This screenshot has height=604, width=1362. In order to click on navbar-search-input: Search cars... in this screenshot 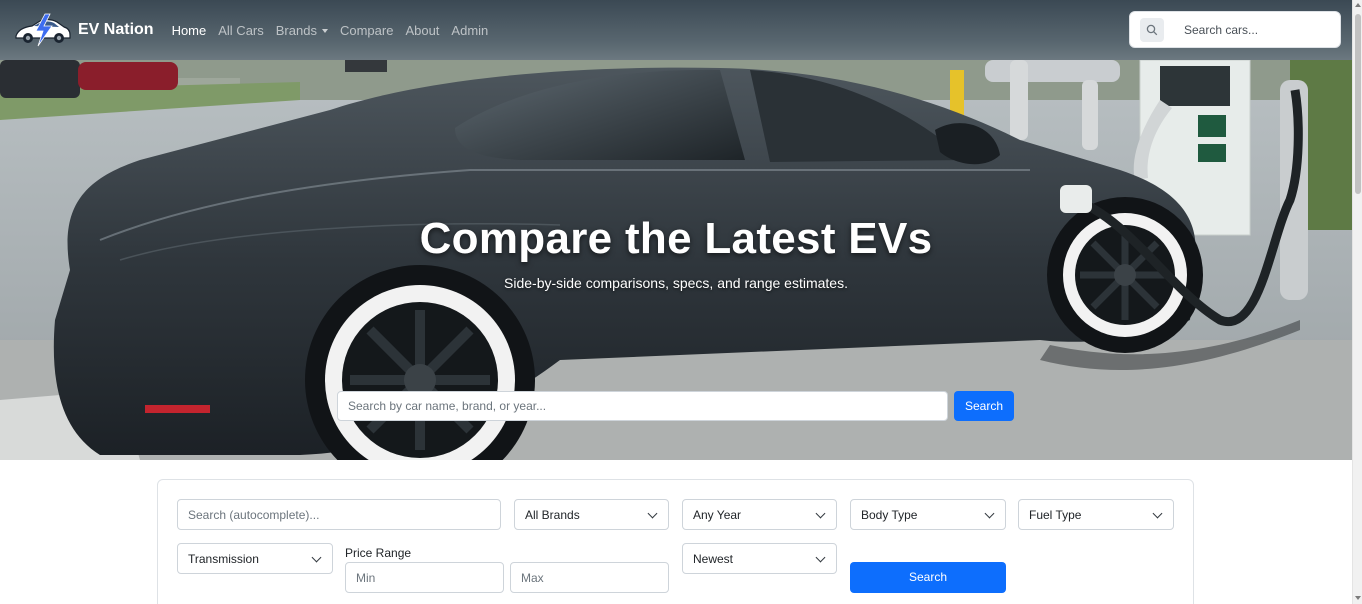, I will do `click(1235, 29)`.